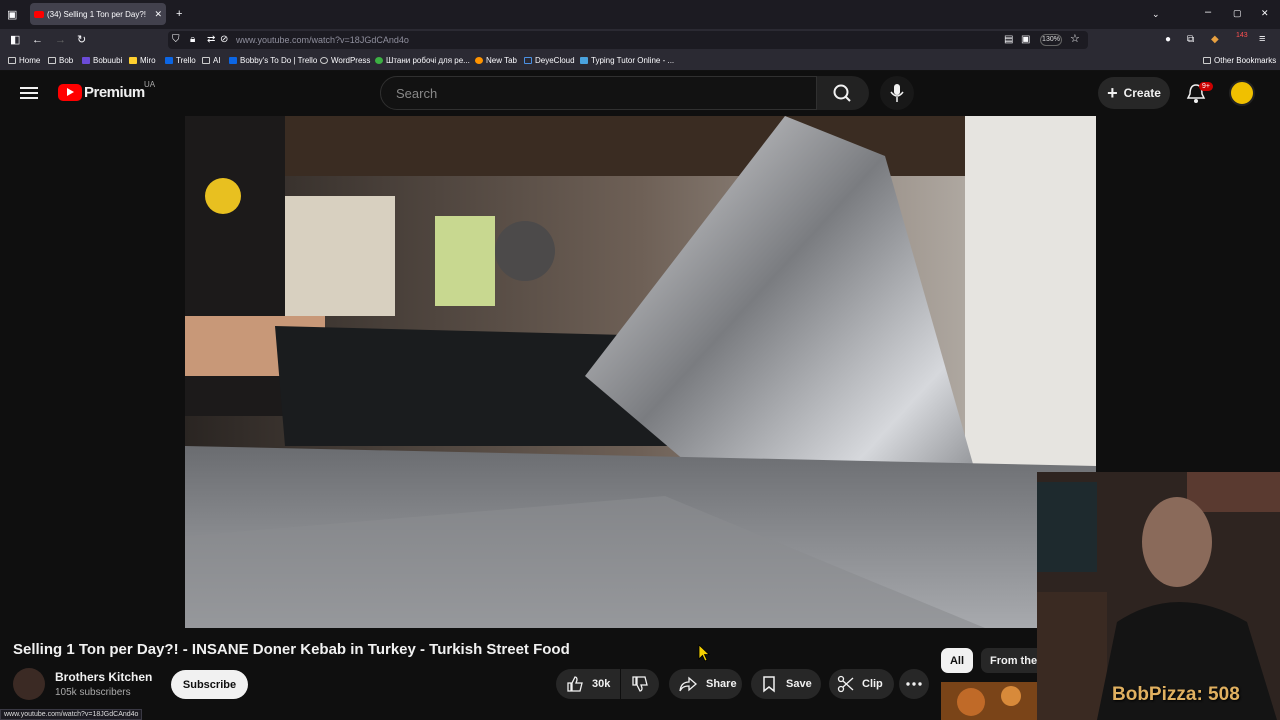  I want to click on tab-list-icon: ▣, so click(12, 15).